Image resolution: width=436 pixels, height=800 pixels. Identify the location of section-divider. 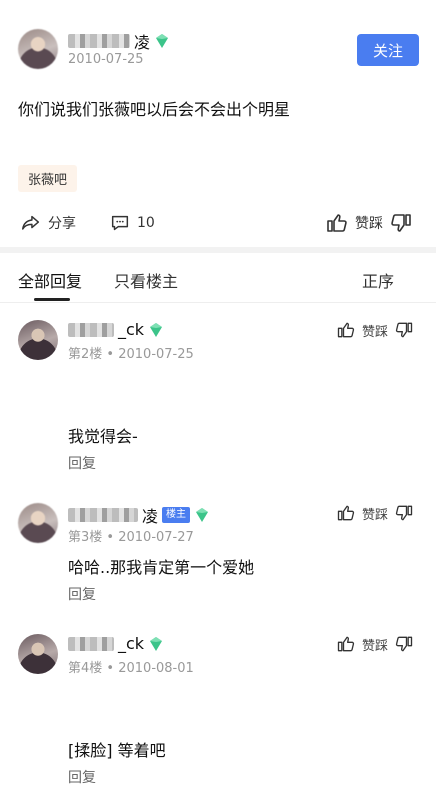
(218, 250).